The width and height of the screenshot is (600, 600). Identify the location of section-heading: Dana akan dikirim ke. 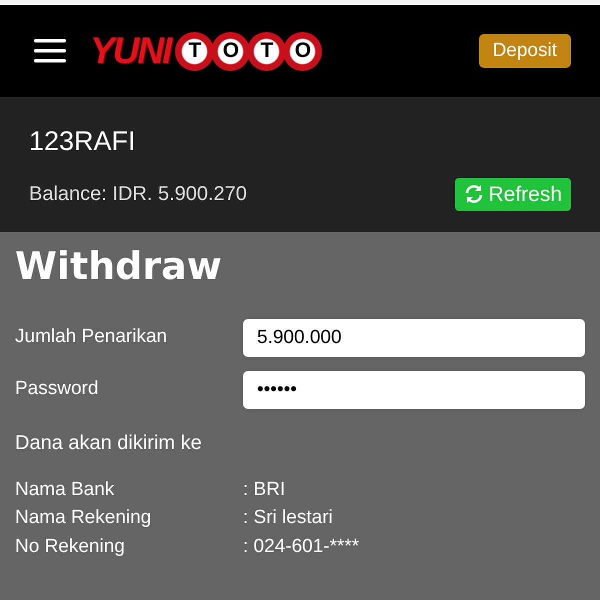
(108, 443).